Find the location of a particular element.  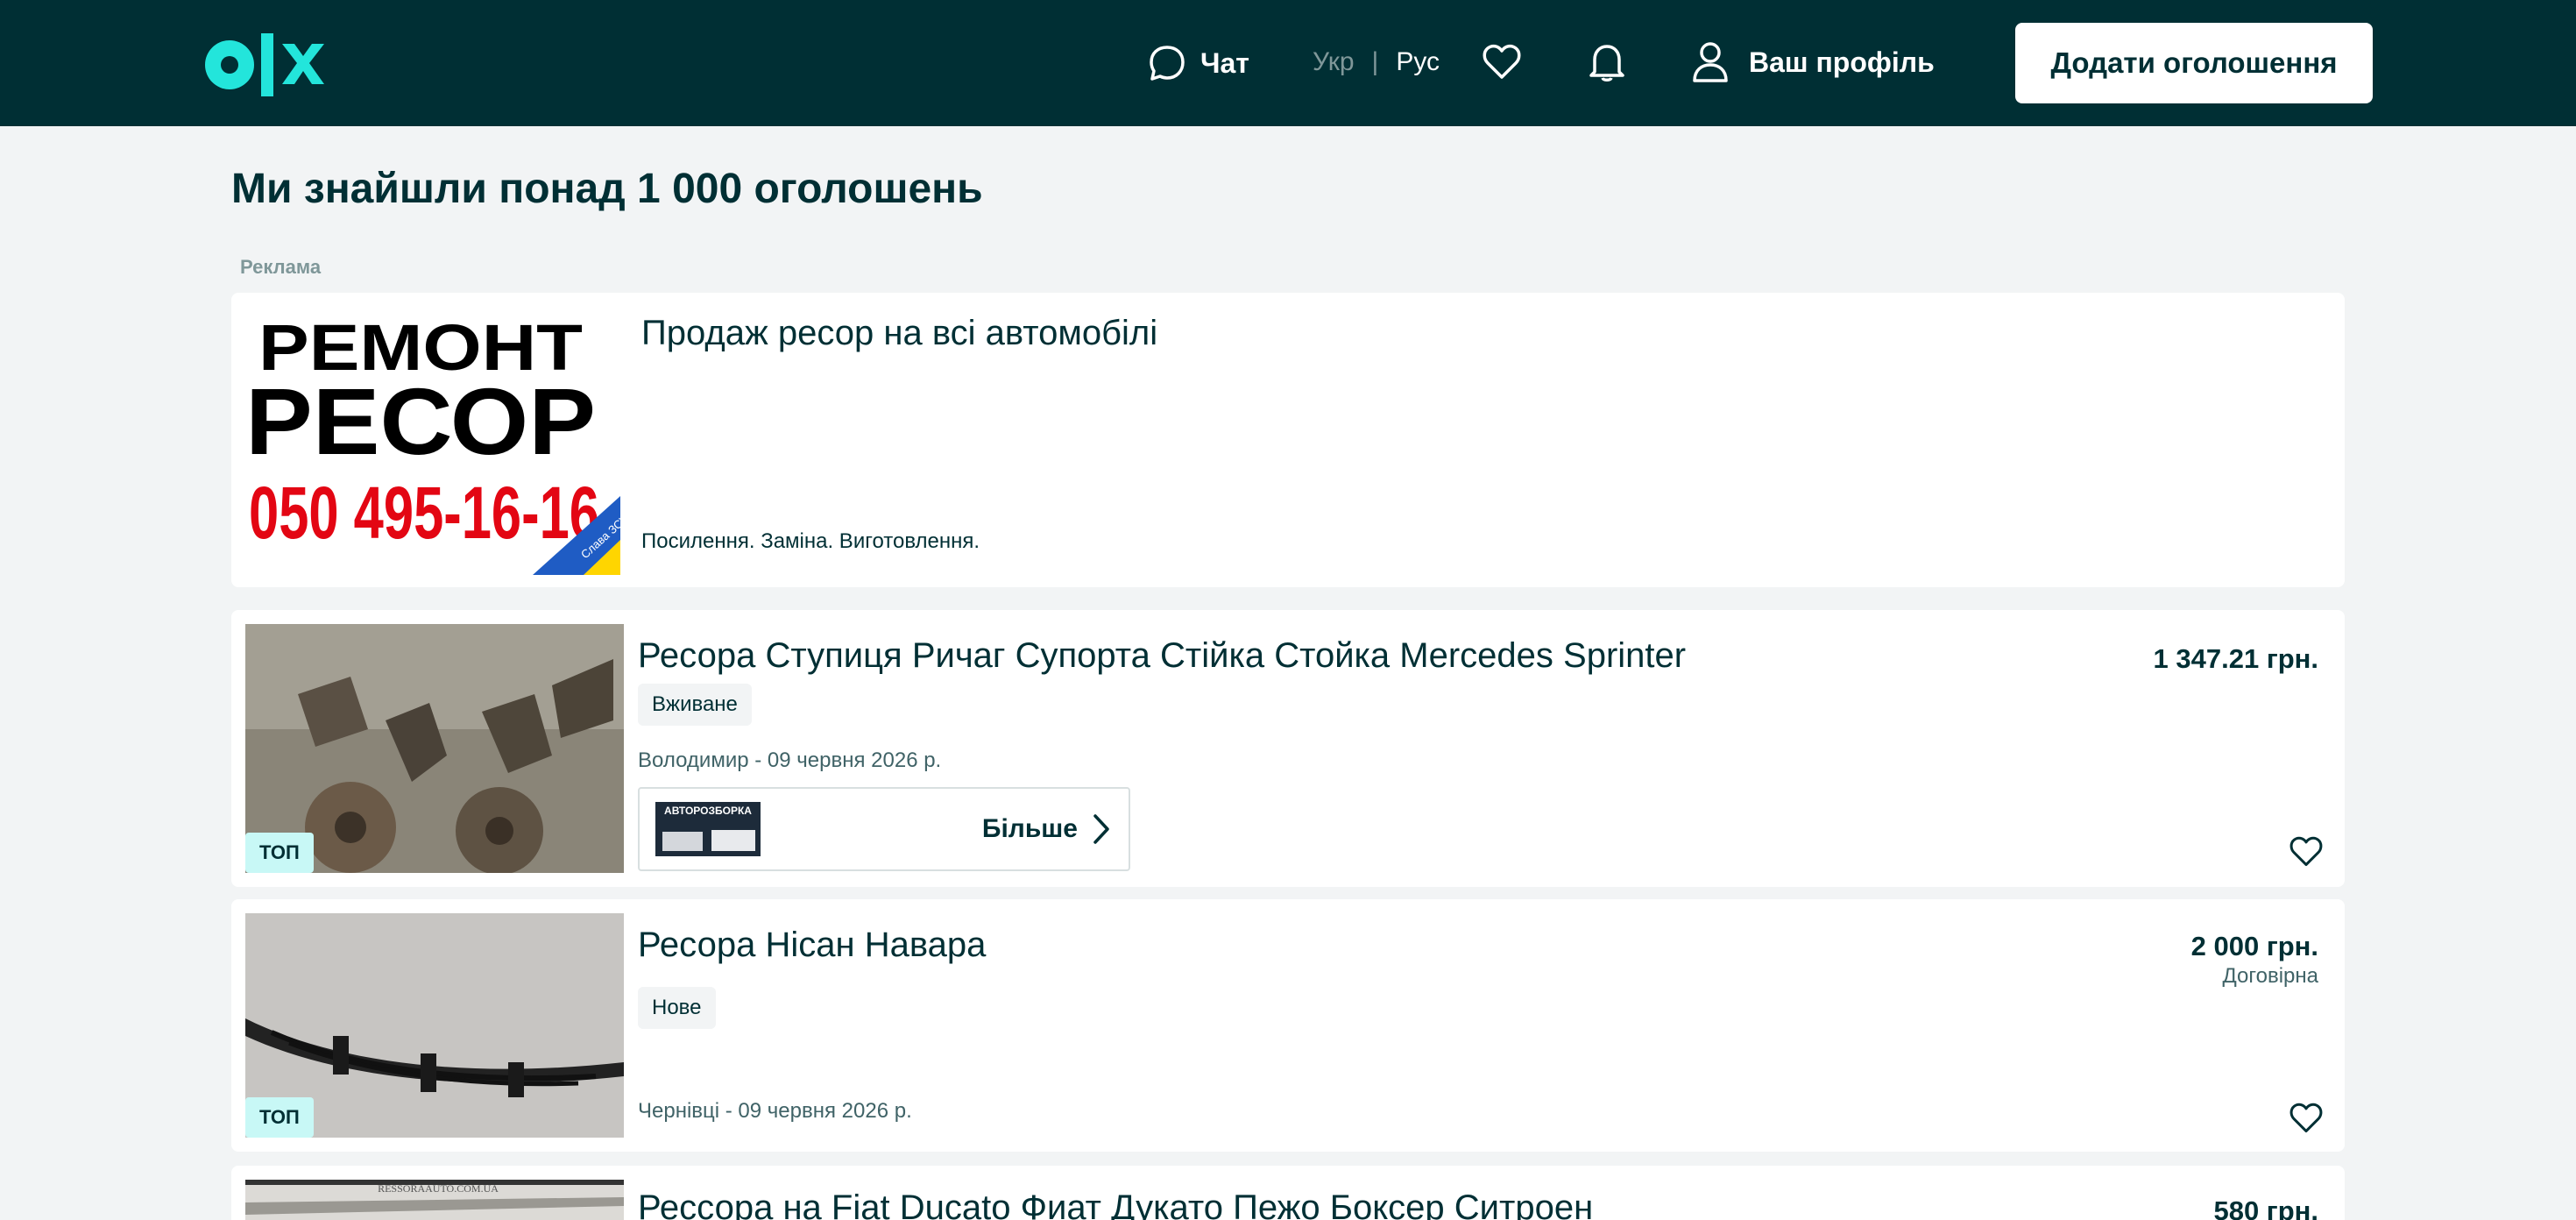

listing-location-date: Чернівці - 09 червня 2026 р. is located at coordinates (775, 1111).